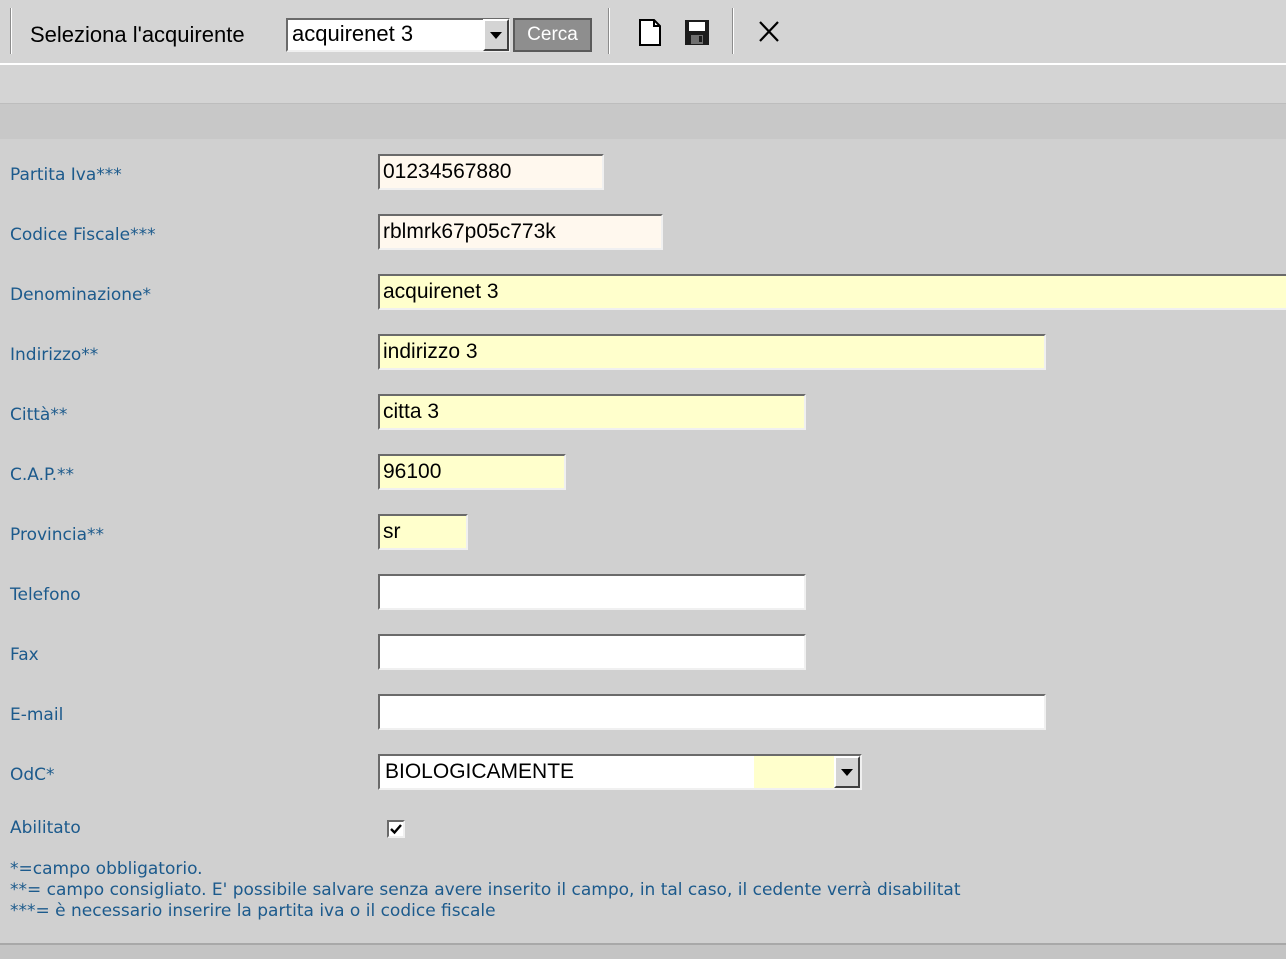 This screenshot has width=1286, height=959. What do you see at coordinates (32, 775) in the screenshot?
I see `odc-label: OdC*` at bounding box center [32, 775].